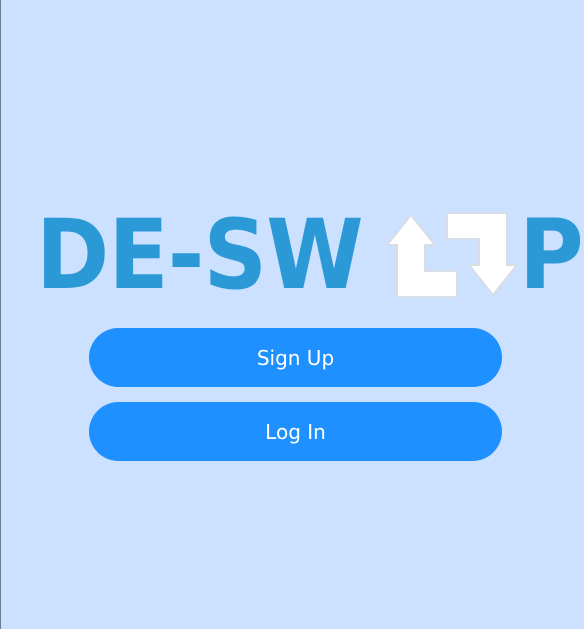  What do you see at coordinates (200, 255) in the screenshot?
I see `logo-text-left: DE-SW` at bounding box center [200, 255].